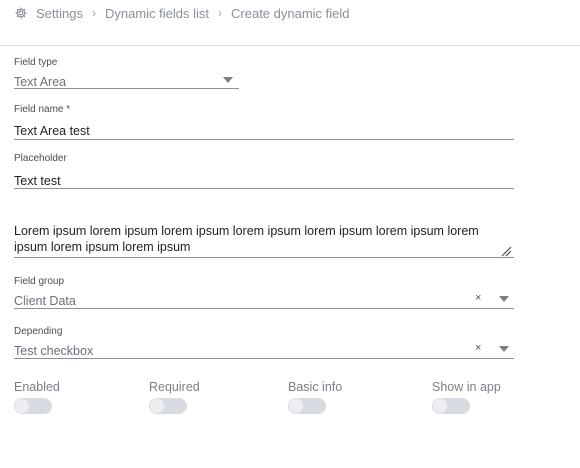  Describe the element at coordinates (315, 397) in the screenshot. I see `toggle-basic-info-group: Basic info` at that location.